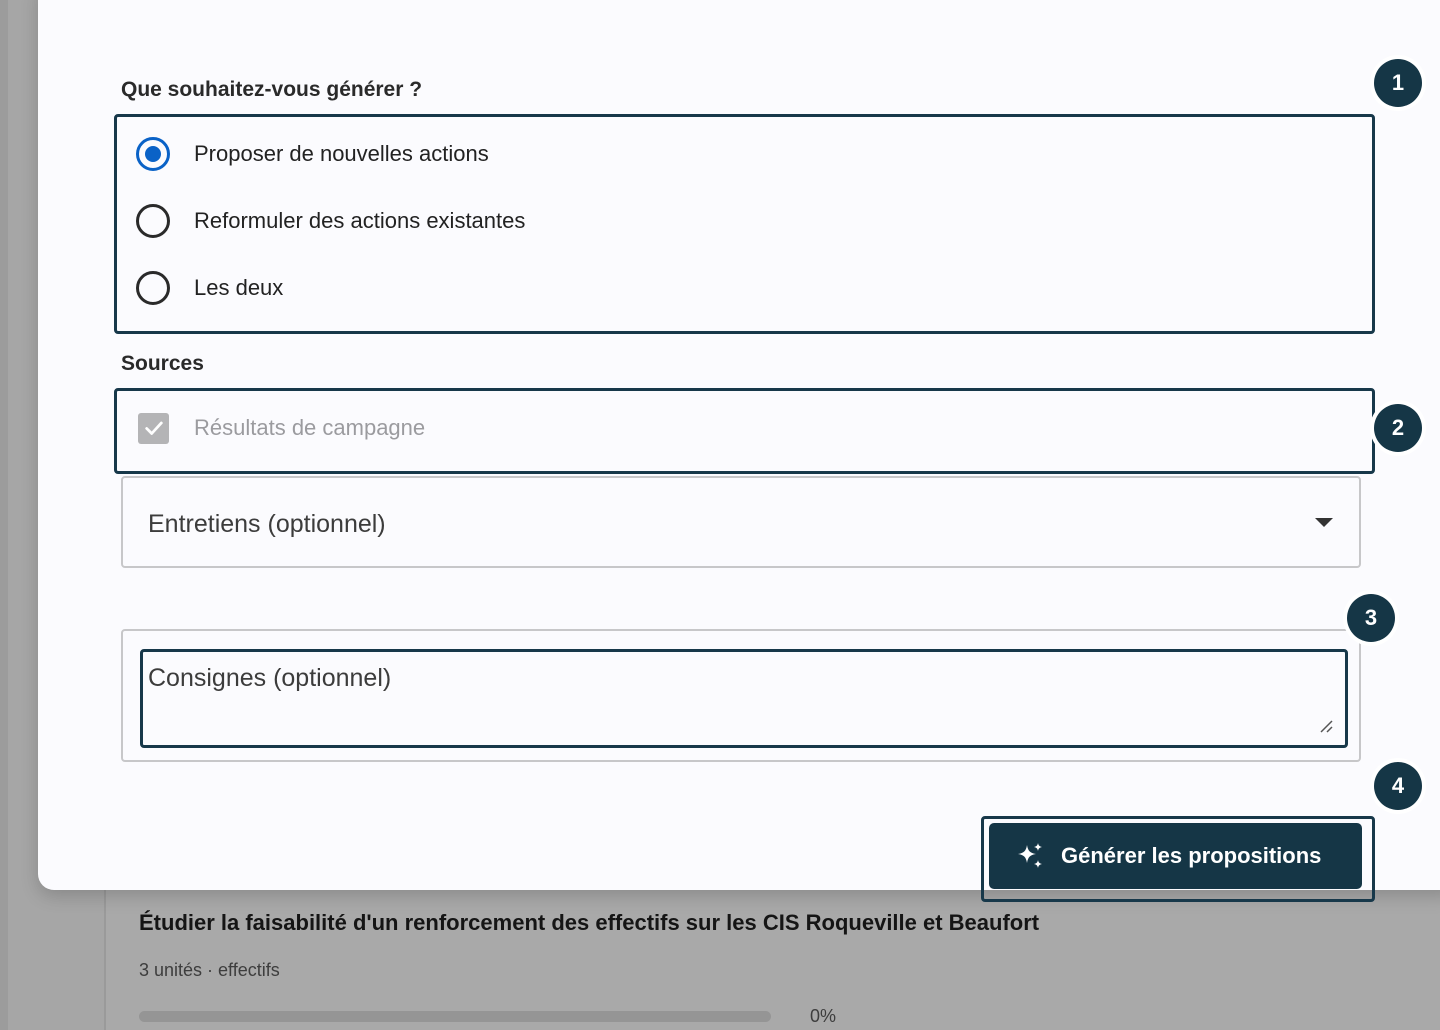  Describe the element at coordinates (1398, 786) in the screenshot. I see `step-badge-4: 4` at that location.